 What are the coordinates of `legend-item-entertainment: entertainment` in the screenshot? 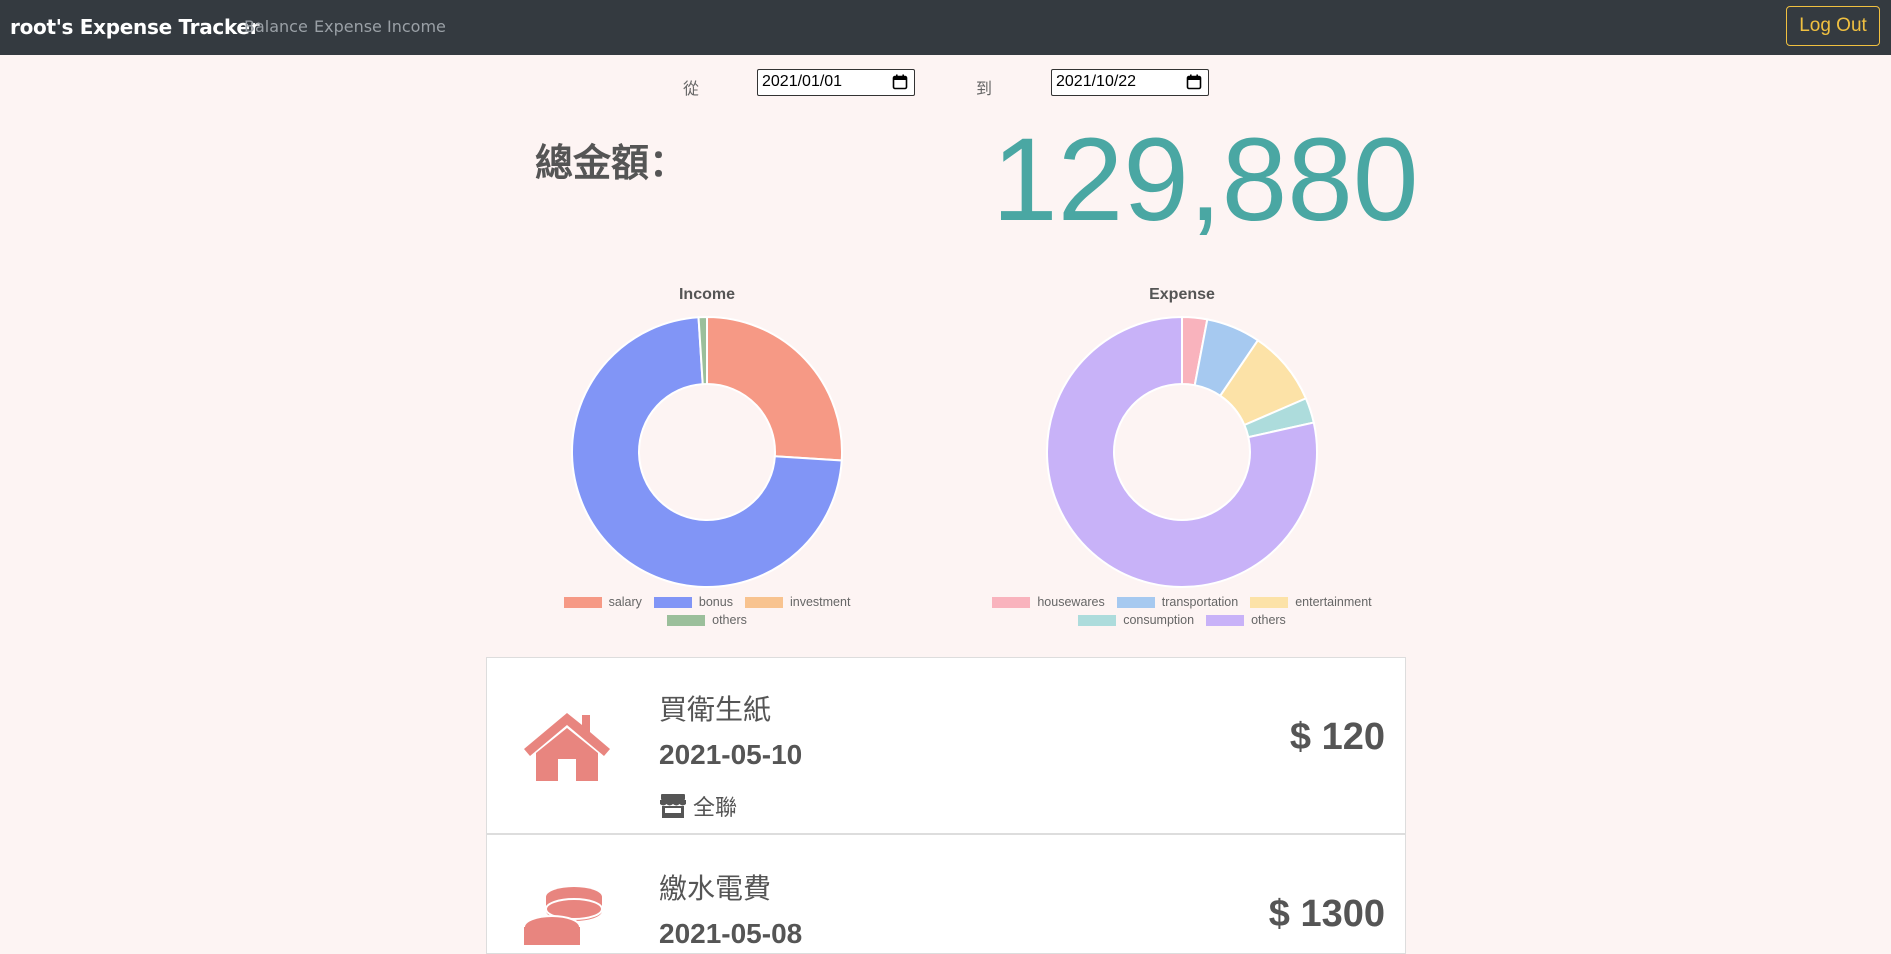 It's located at (1311, 602).